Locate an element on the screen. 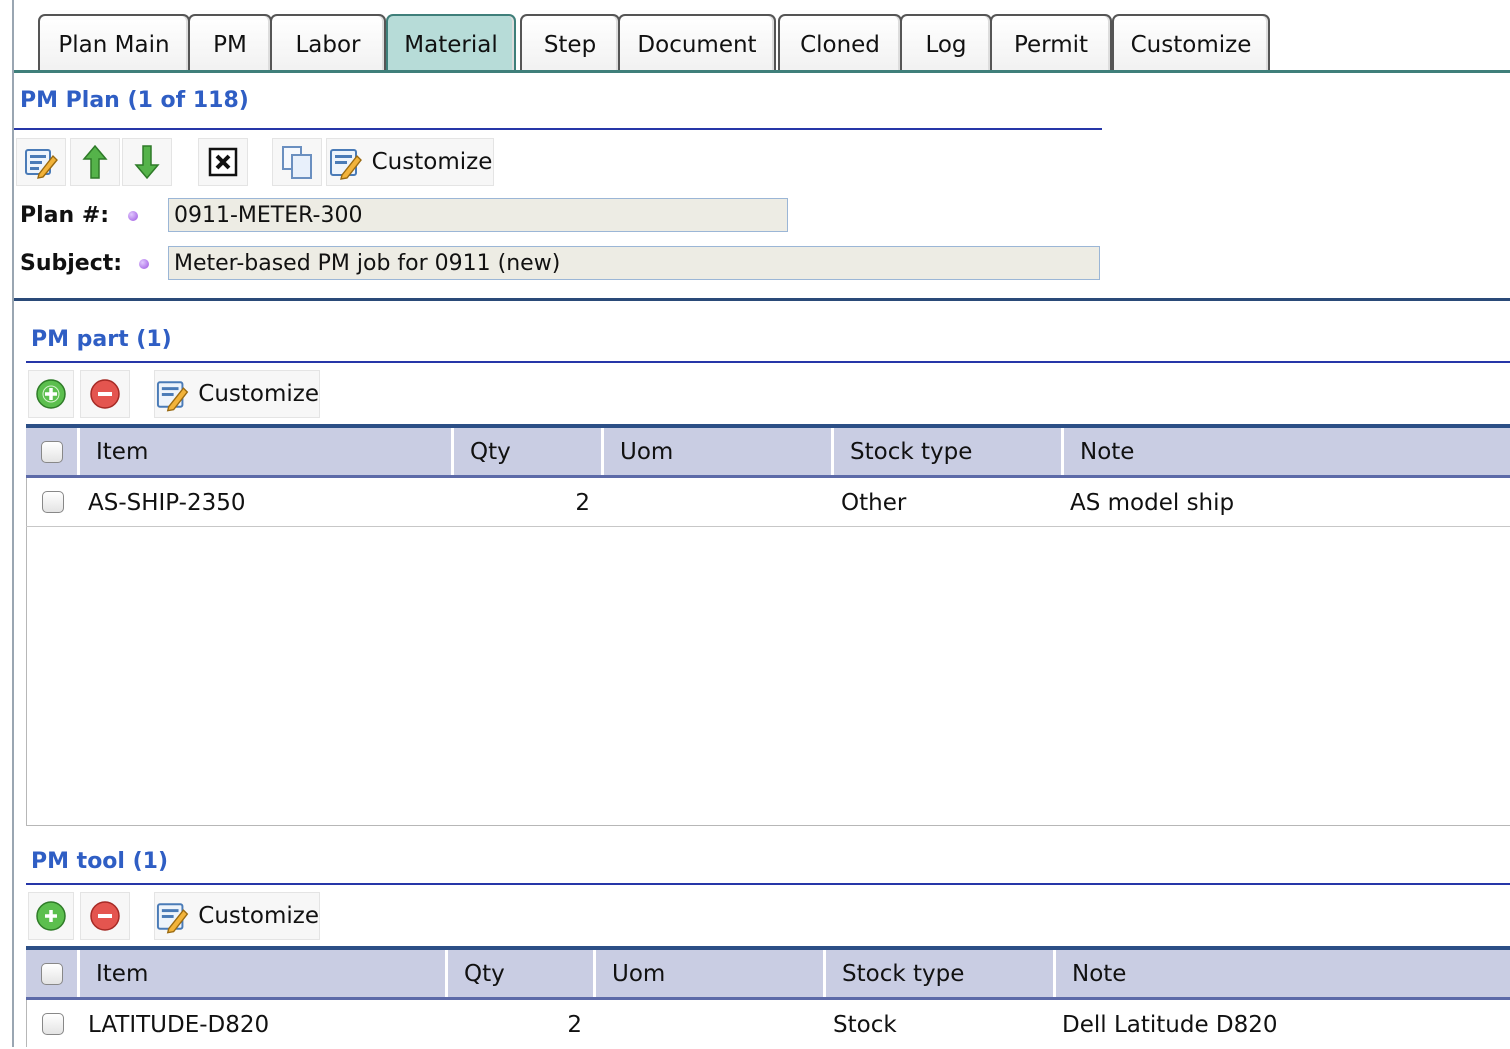  arrow-up-icon is located at coordinates (95, 161).